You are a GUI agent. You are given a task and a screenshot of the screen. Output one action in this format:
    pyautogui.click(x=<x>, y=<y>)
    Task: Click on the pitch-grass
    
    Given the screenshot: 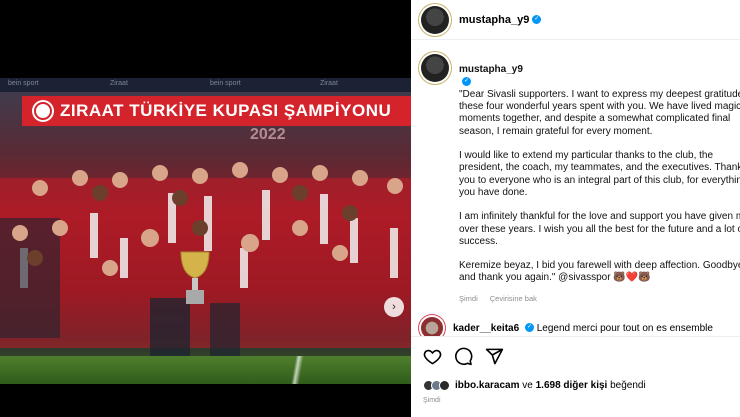 What is the action you would take?
    pyautogui.click(x=205, y=370)
    